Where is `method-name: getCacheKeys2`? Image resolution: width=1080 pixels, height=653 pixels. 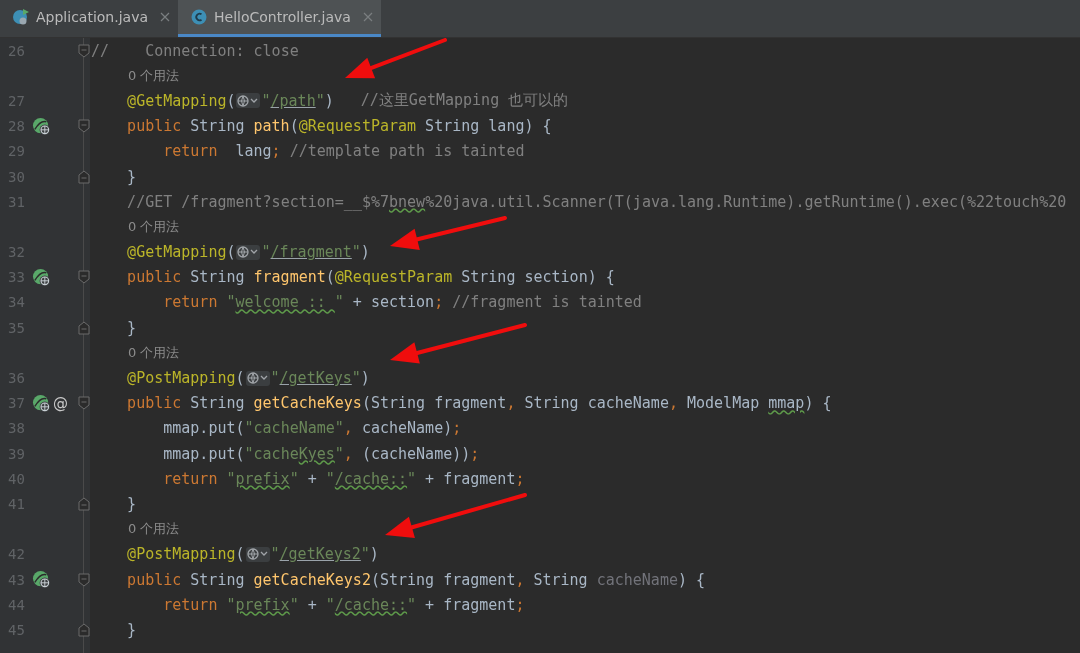 method-name: getCacheKeys2 is located at coordinates (312, 579).